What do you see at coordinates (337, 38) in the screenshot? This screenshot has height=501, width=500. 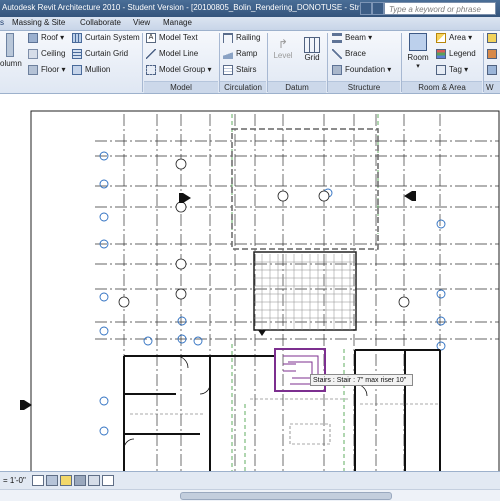 I see `beam-icon` at bounding box center [337, 38].